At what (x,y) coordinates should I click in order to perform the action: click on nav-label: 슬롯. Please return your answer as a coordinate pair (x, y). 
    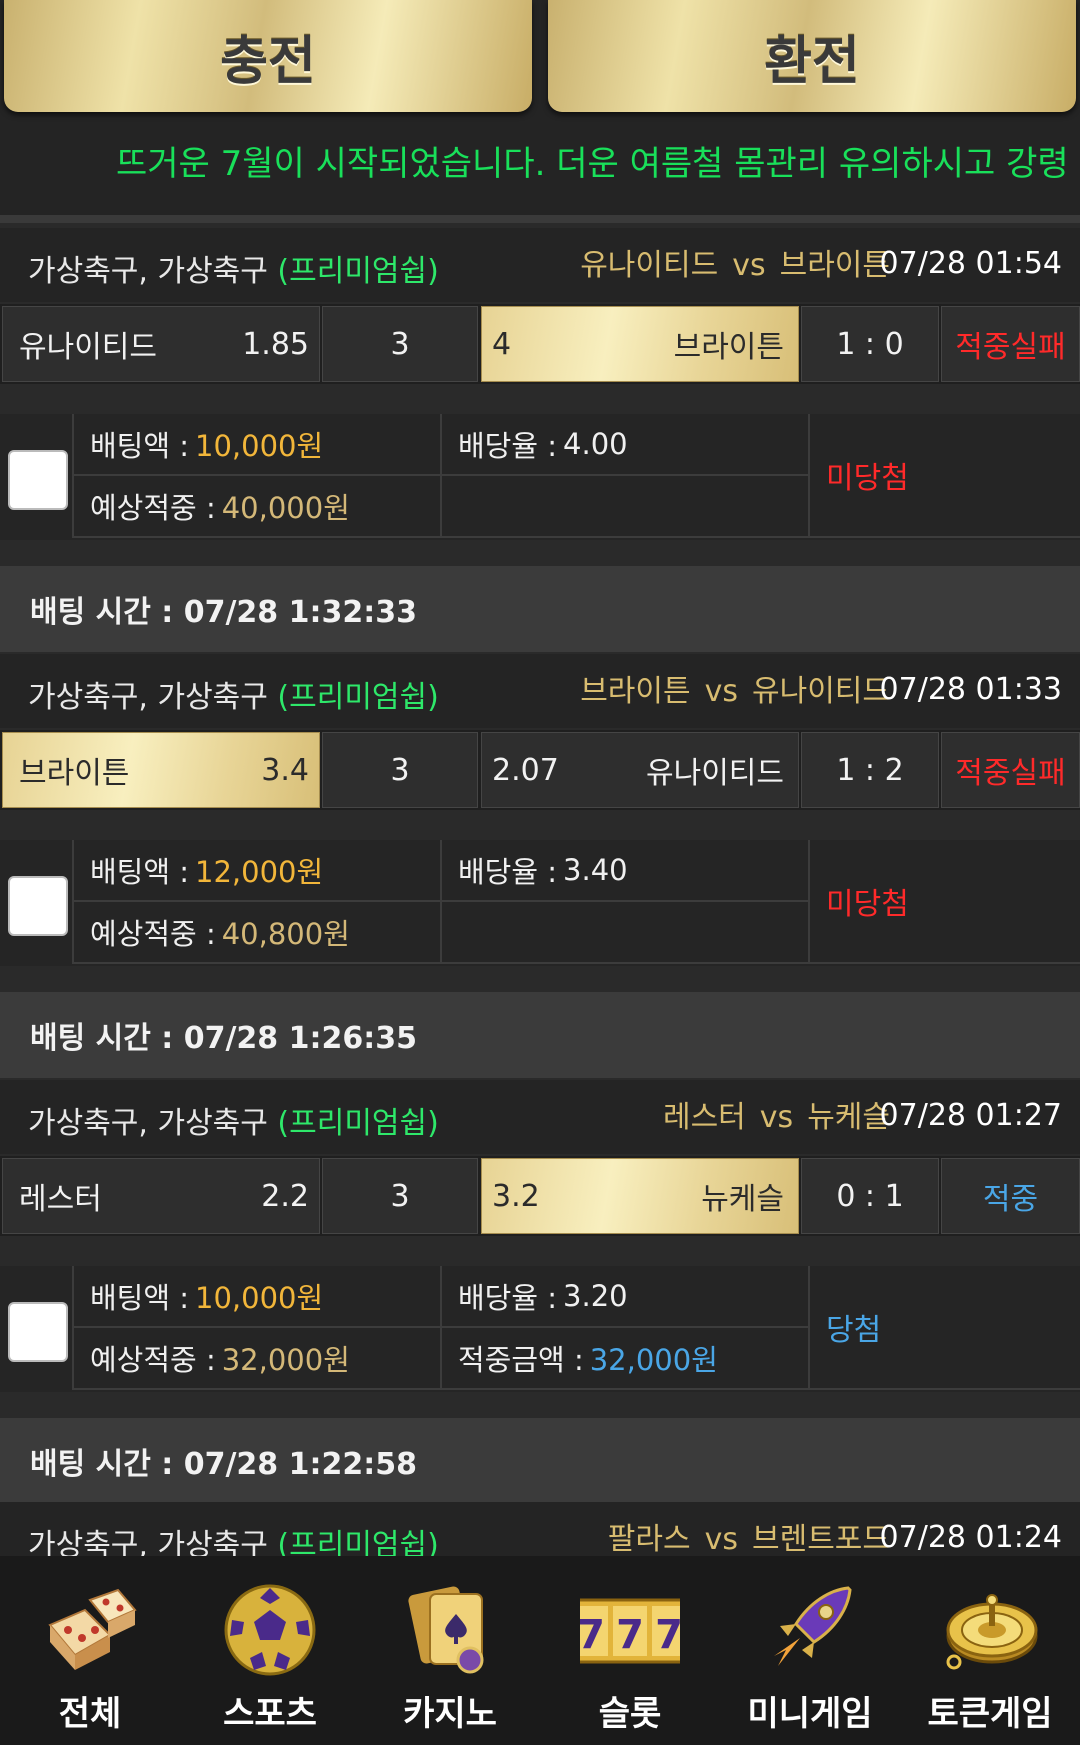
    Looking at the image, I should click on (630, 1714).